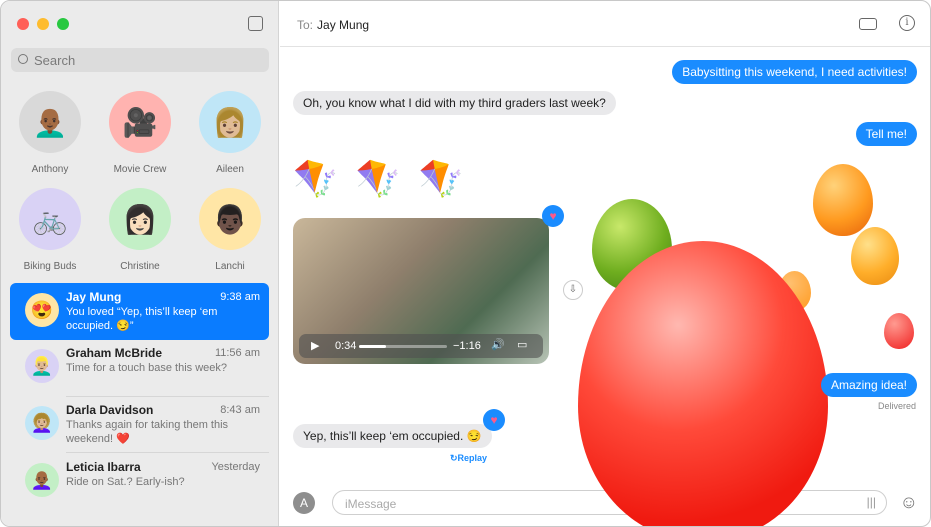 This screenshot has width=931, height=527. Describe the element at coordinates (230, 219) in the screenshot. I see `avatar: 👨🏿` at that location.